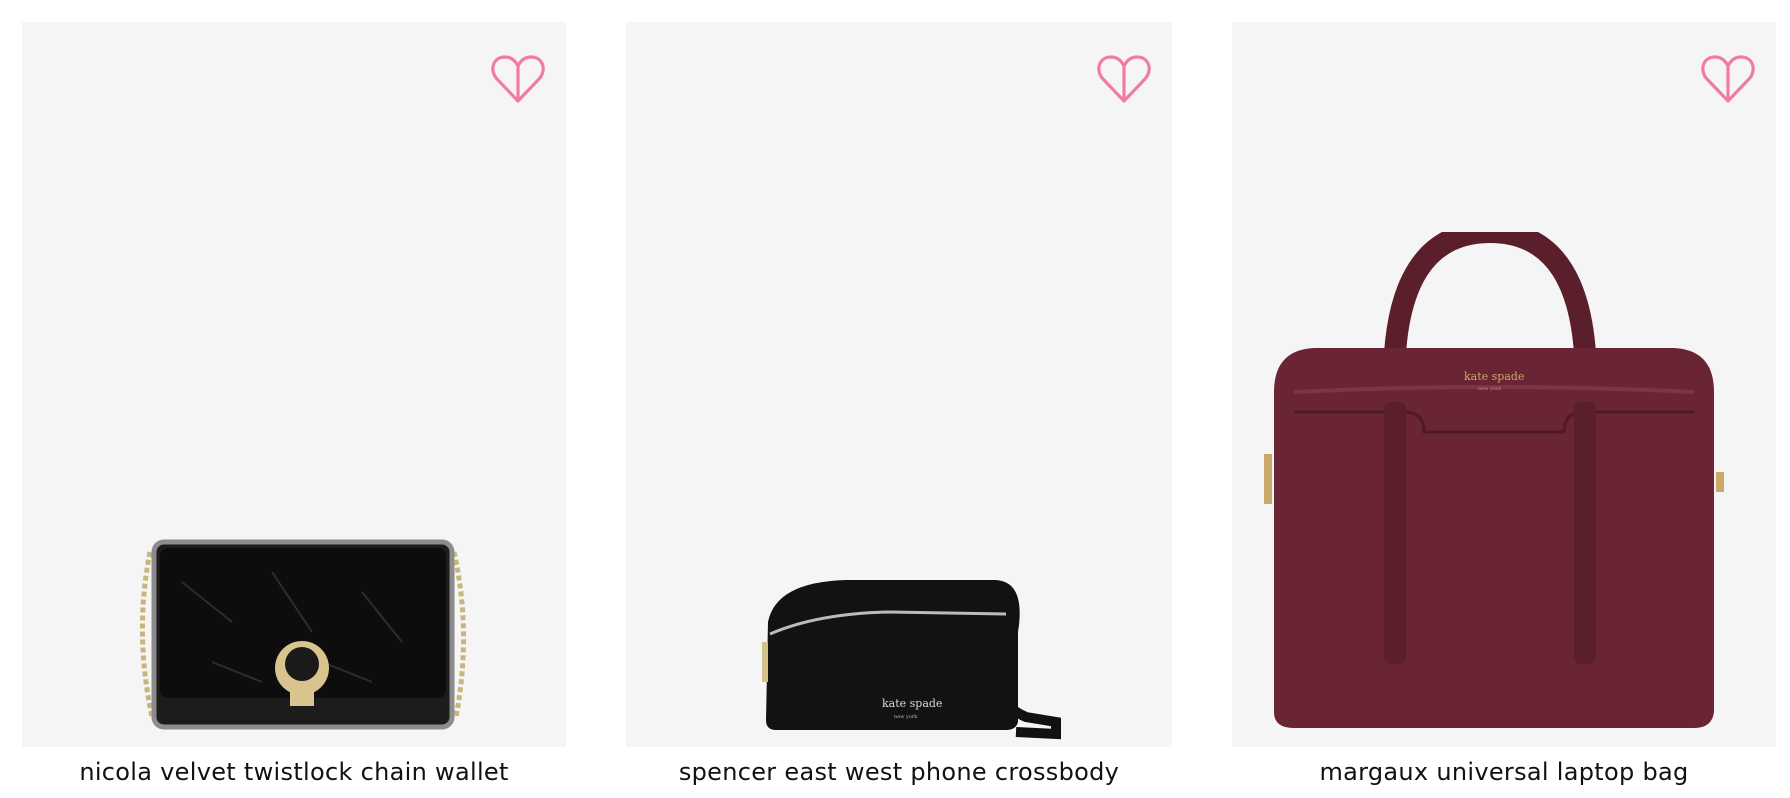 This screenshot has height=798, width=1790. What do you see at coordinates (899, 772) in the screenshot?
I see `product-name-link: spencer east west phone crossbody` at bounding box center [899, 772].